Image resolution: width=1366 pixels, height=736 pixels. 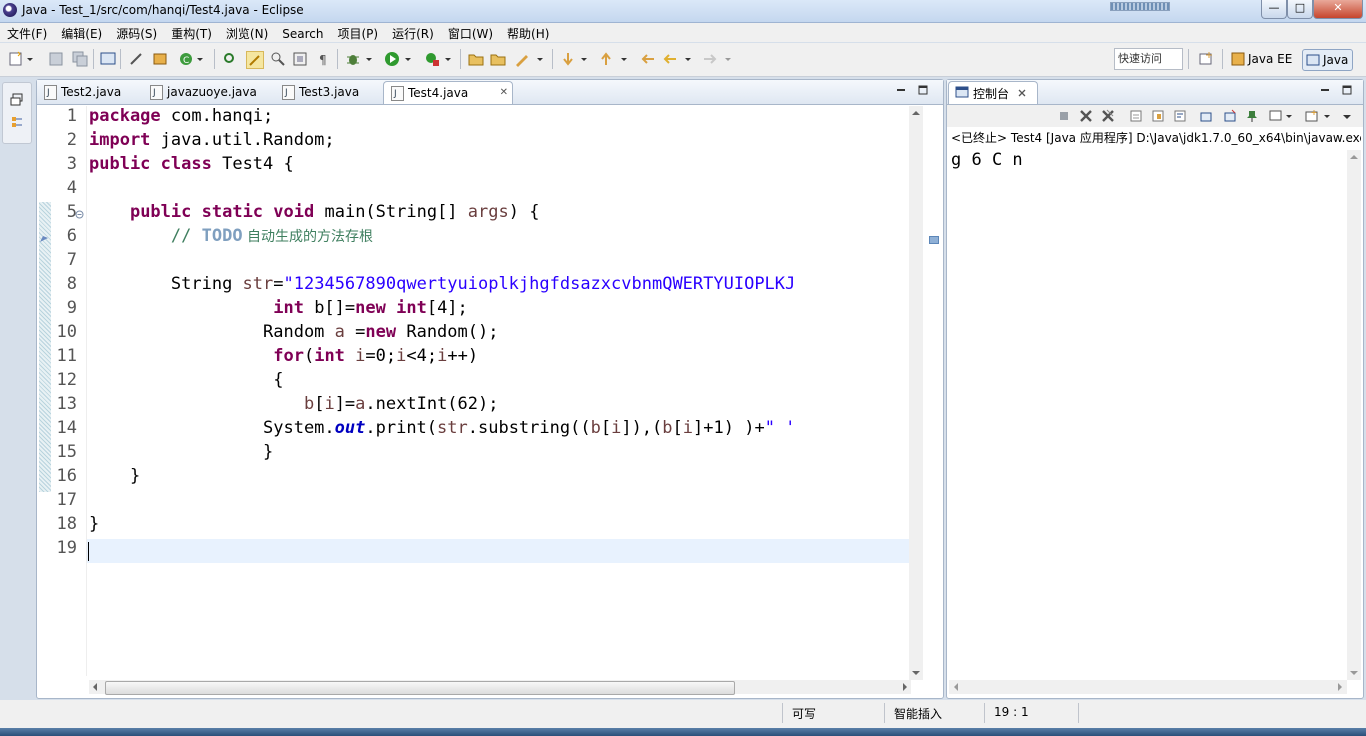 What do you see at coordinates (1022, 93) in the screenshot?
I see `close-console-icon` at bounding box center [1022, 93].